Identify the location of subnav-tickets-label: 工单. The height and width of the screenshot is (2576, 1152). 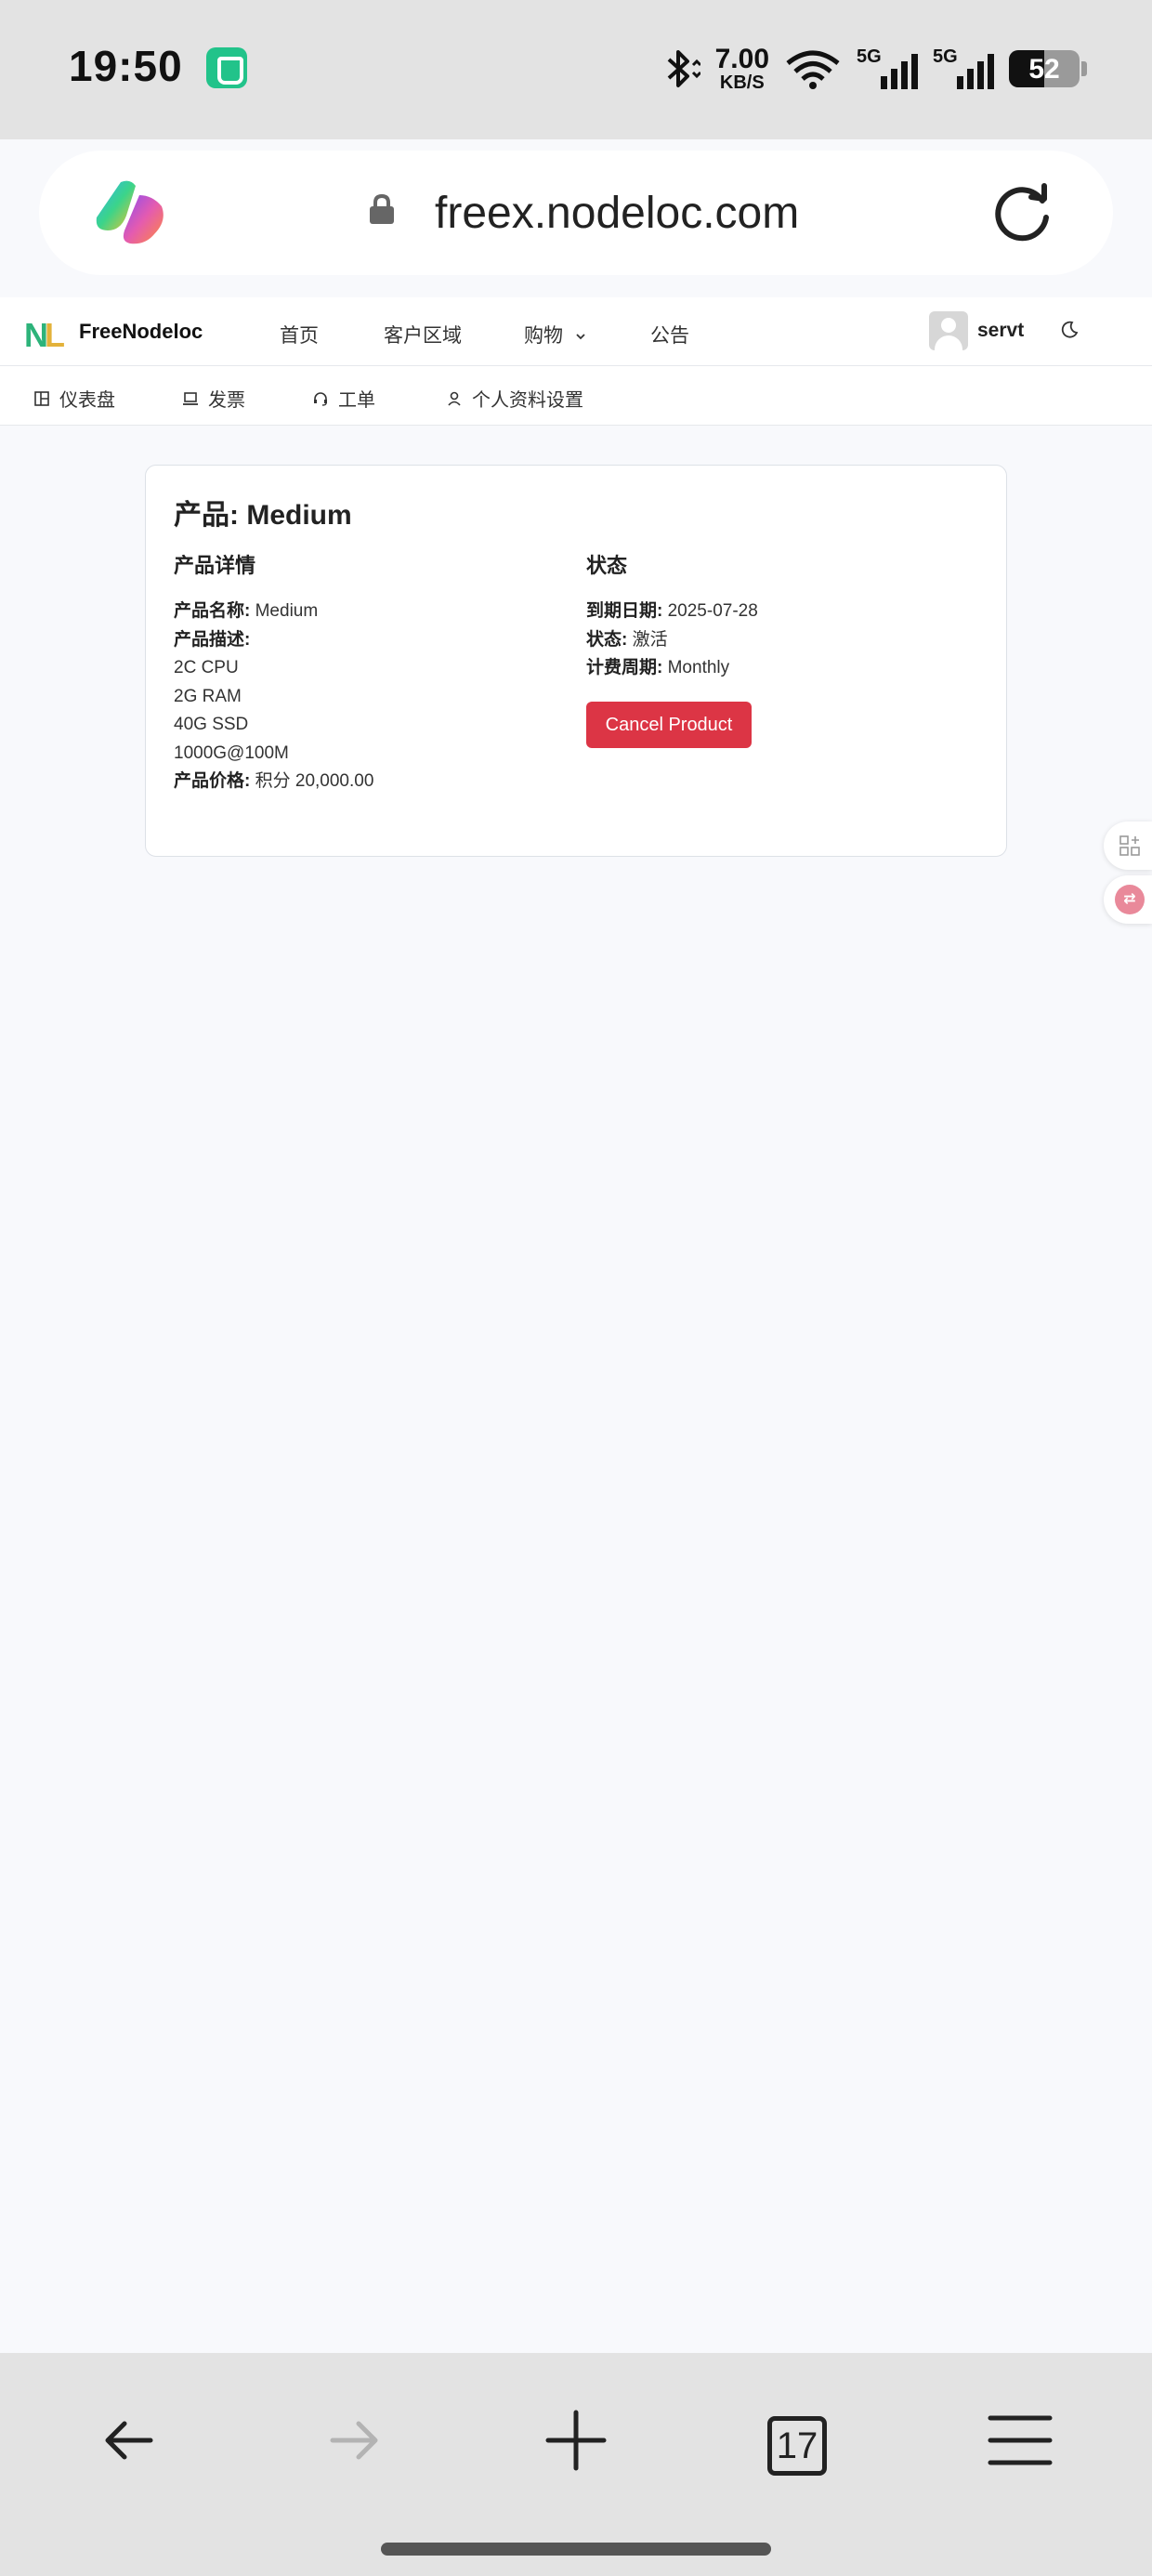
(356, 400).